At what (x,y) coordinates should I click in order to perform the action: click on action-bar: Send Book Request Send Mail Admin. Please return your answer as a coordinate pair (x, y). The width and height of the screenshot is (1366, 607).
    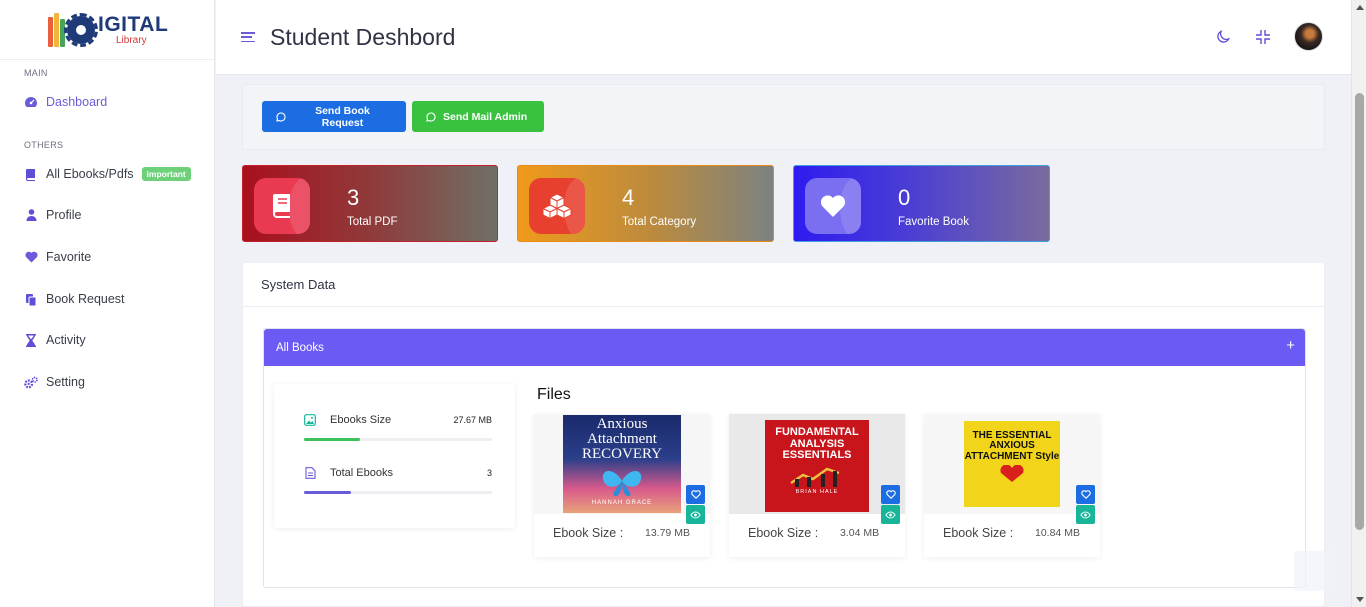
    Looking at the image, I should click on (783, 117).